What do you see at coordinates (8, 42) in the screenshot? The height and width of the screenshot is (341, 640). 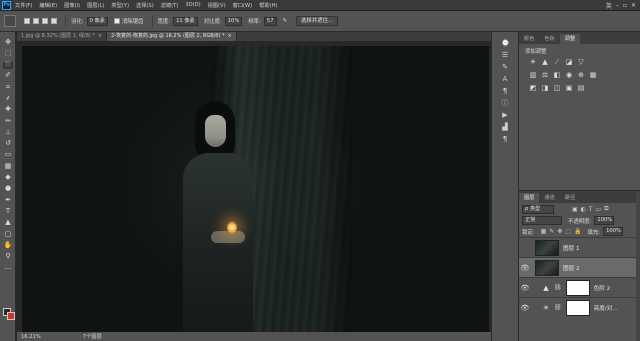 I see `move-tool-icon: ✥` at bounding box center [8, 42].